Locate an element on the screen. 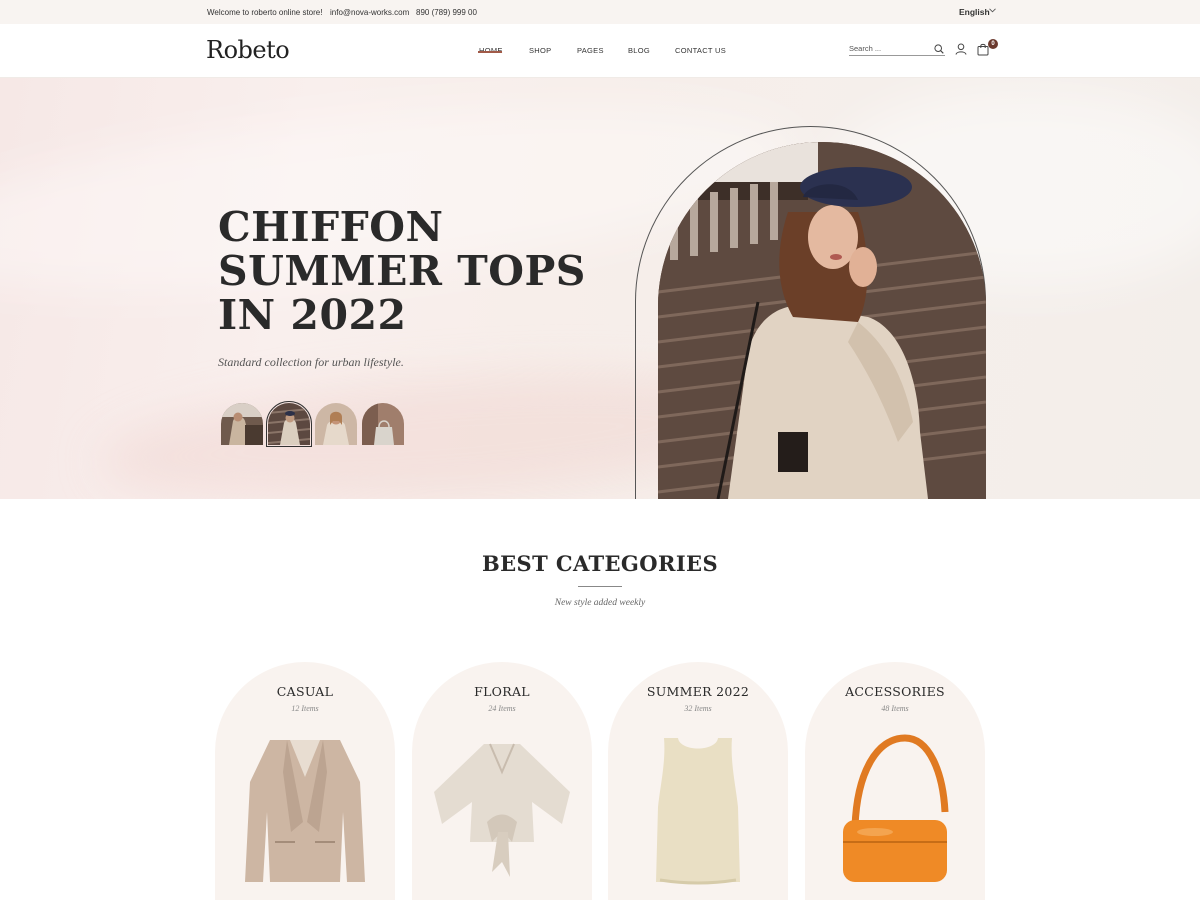 The width and height of the screenshot is (1200, 900). blazer-icon is located at coordinates (305, 811).